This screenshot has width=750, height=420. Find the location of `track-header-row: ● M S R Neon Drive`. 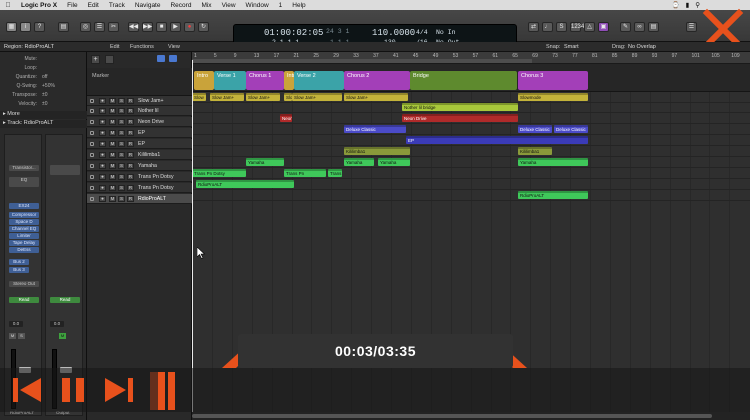

track-header-row: ● M S R Neon Drive is located at coordinates (139, 122).